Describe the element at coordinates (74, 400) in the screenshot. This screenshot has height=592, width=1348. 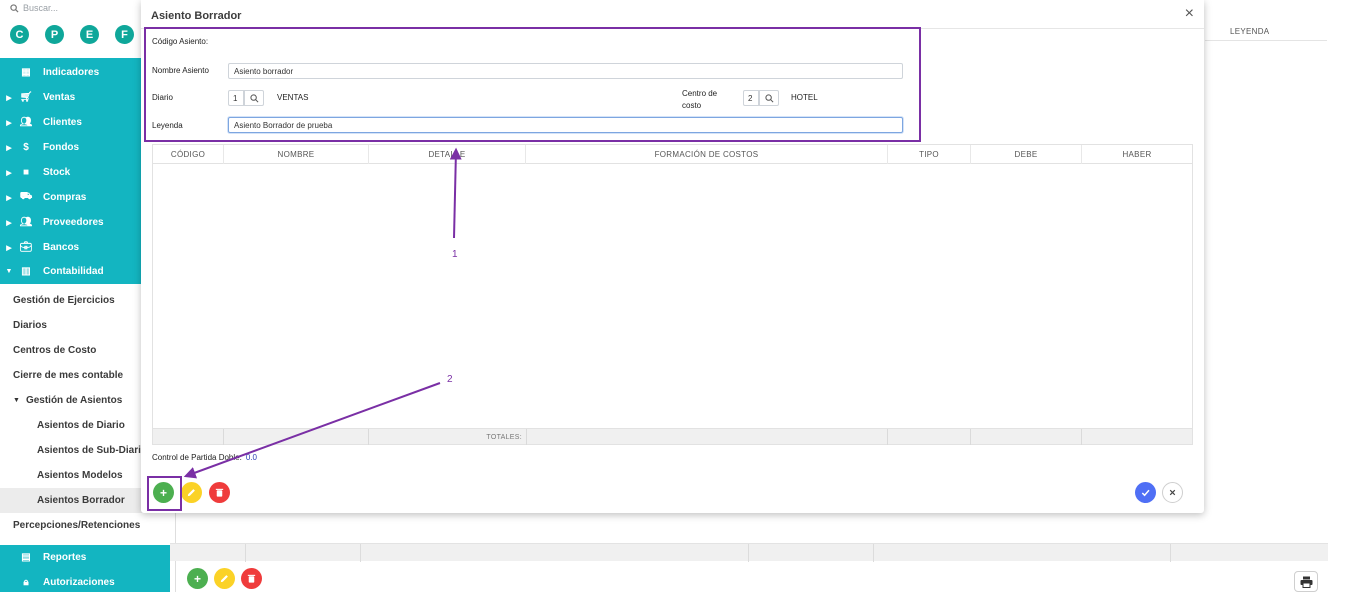
I see `sidebar-subitem-label: Gestión de Asientos` at that location.